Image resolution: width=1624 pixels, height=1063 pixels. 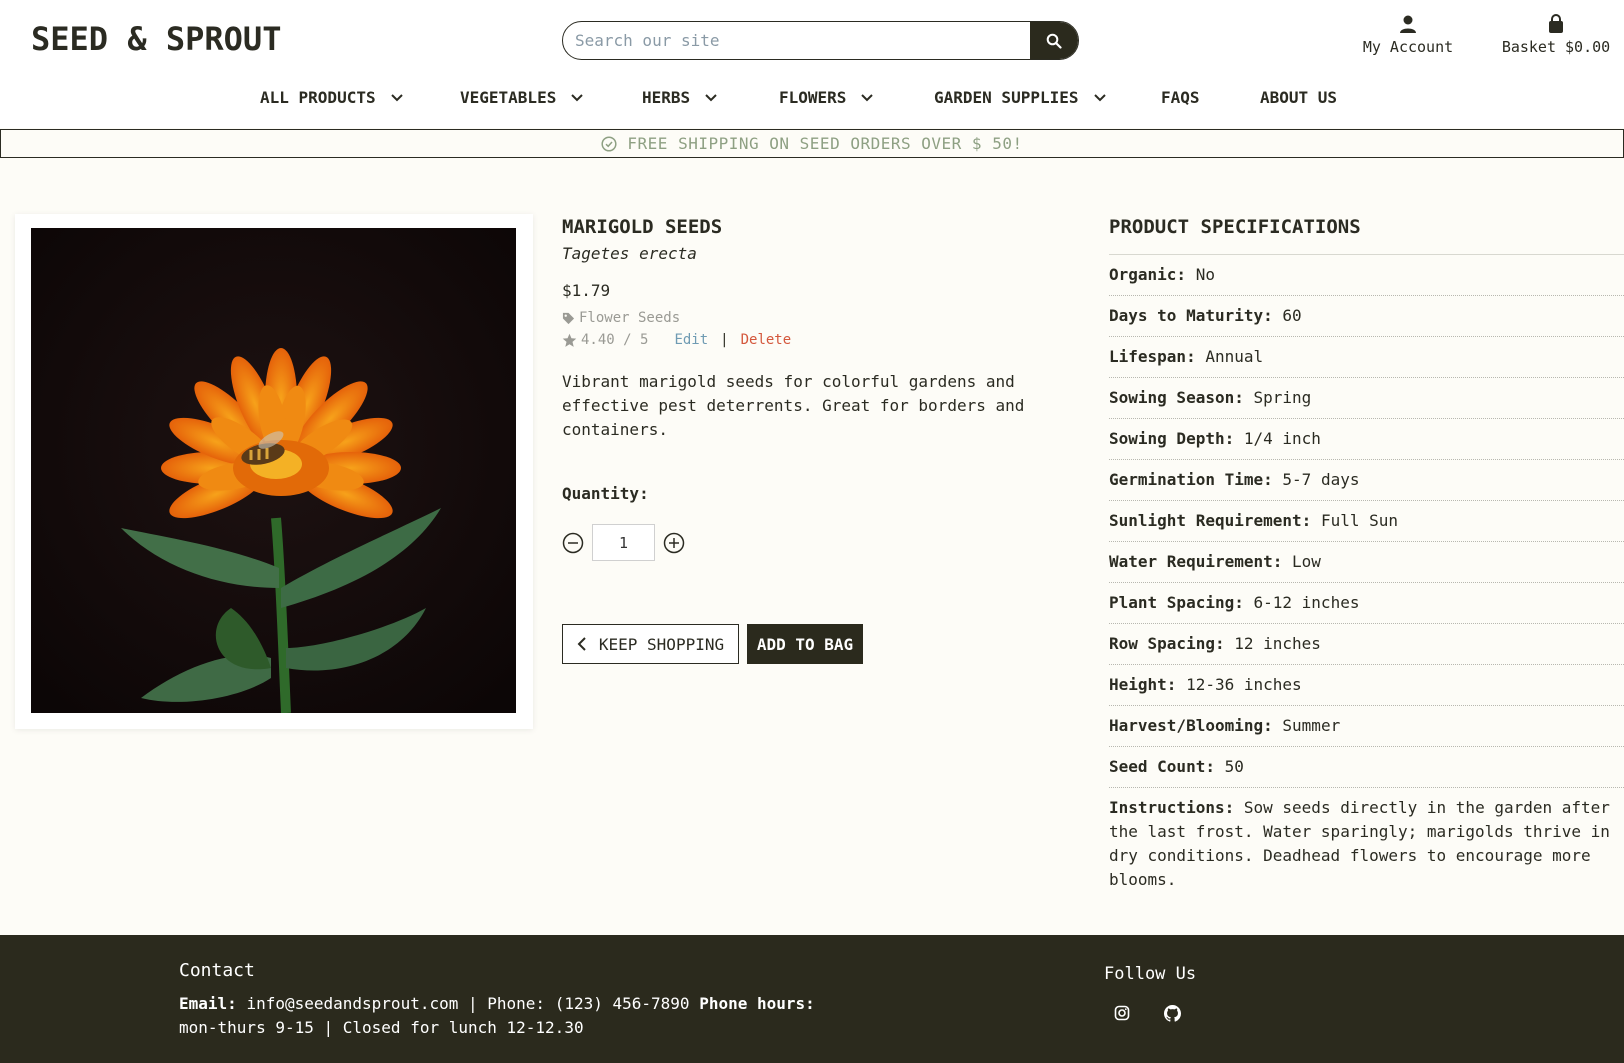 I want to click on spec-key: Water Requirement:, so click(x=1196, y=561).